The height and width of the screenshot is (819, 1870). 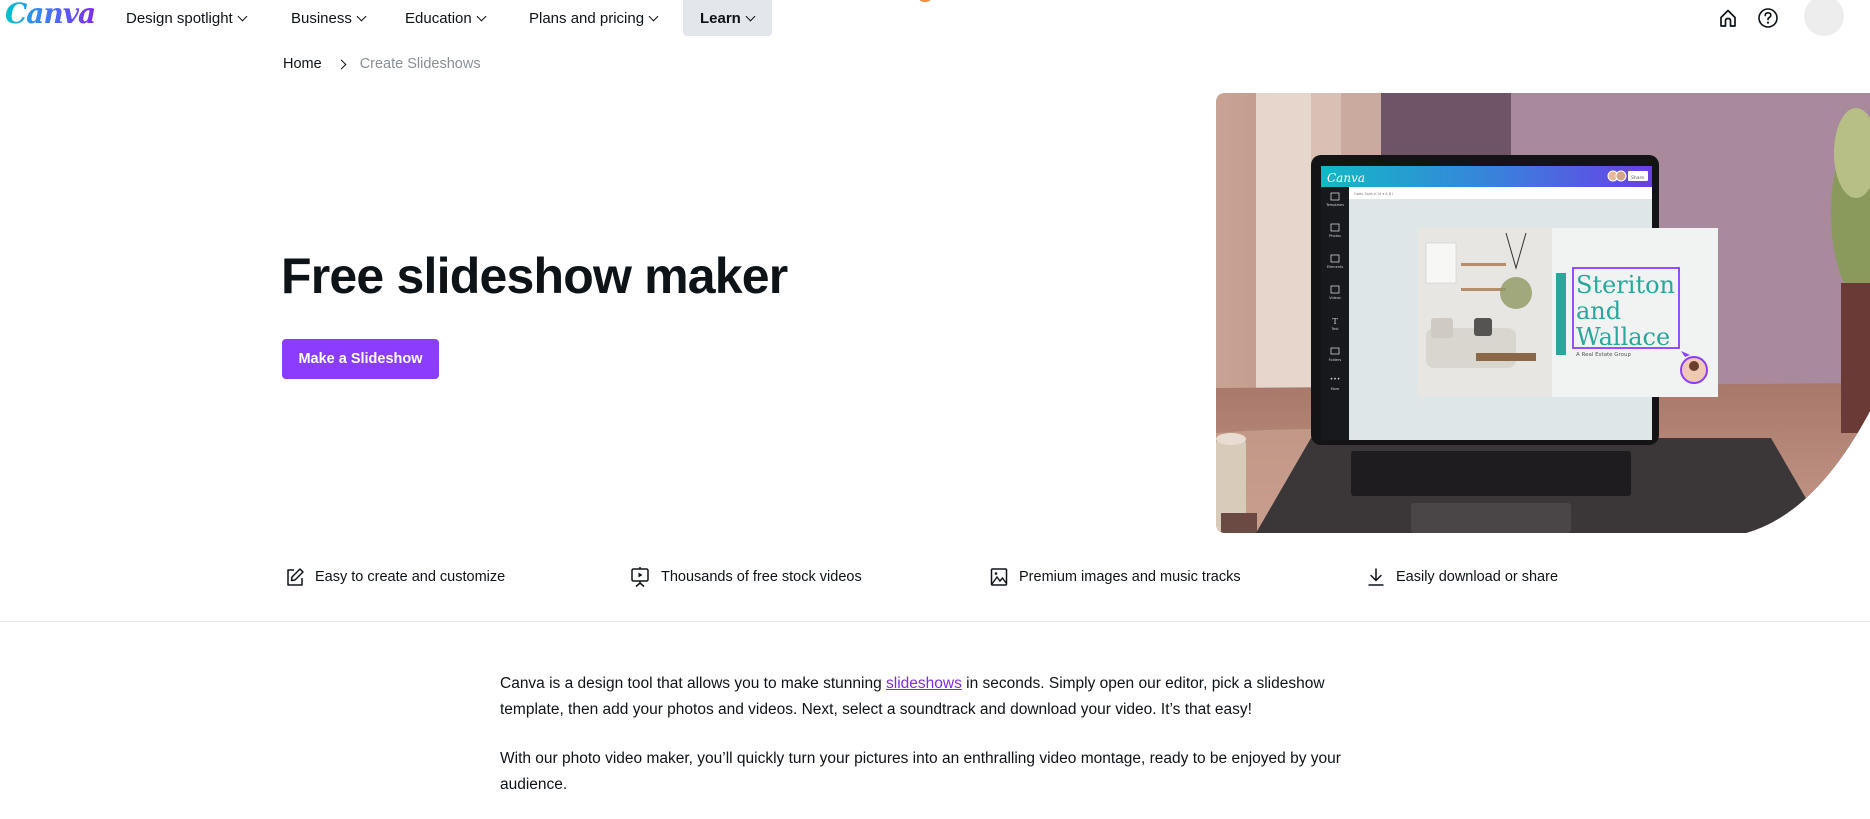 I want to click on slideshows-link: slideshows, so click(x=924, y=683).